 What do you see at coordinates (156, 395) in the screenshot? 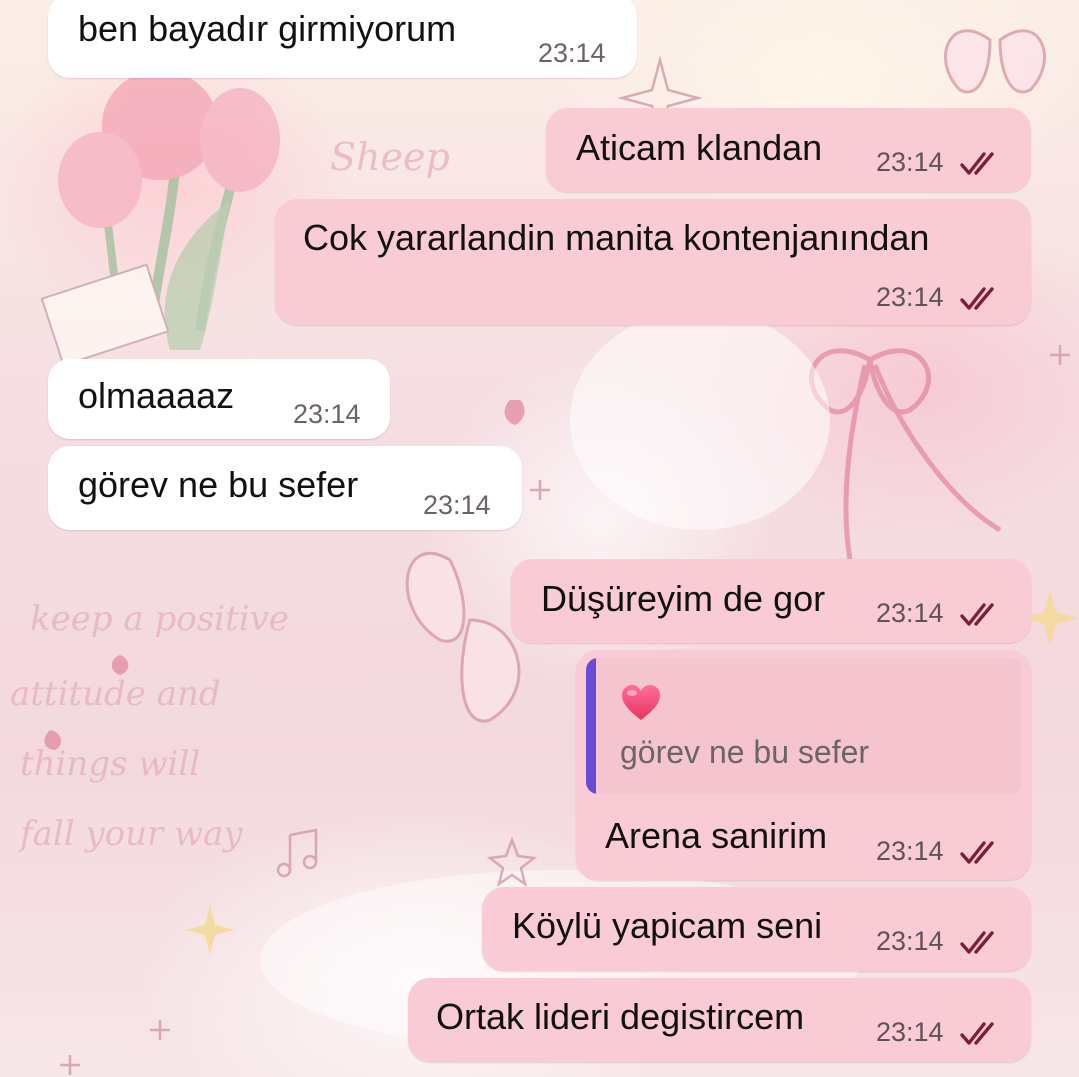
I see `message-text: olmaaaaz` at bounding box center [156, 395].